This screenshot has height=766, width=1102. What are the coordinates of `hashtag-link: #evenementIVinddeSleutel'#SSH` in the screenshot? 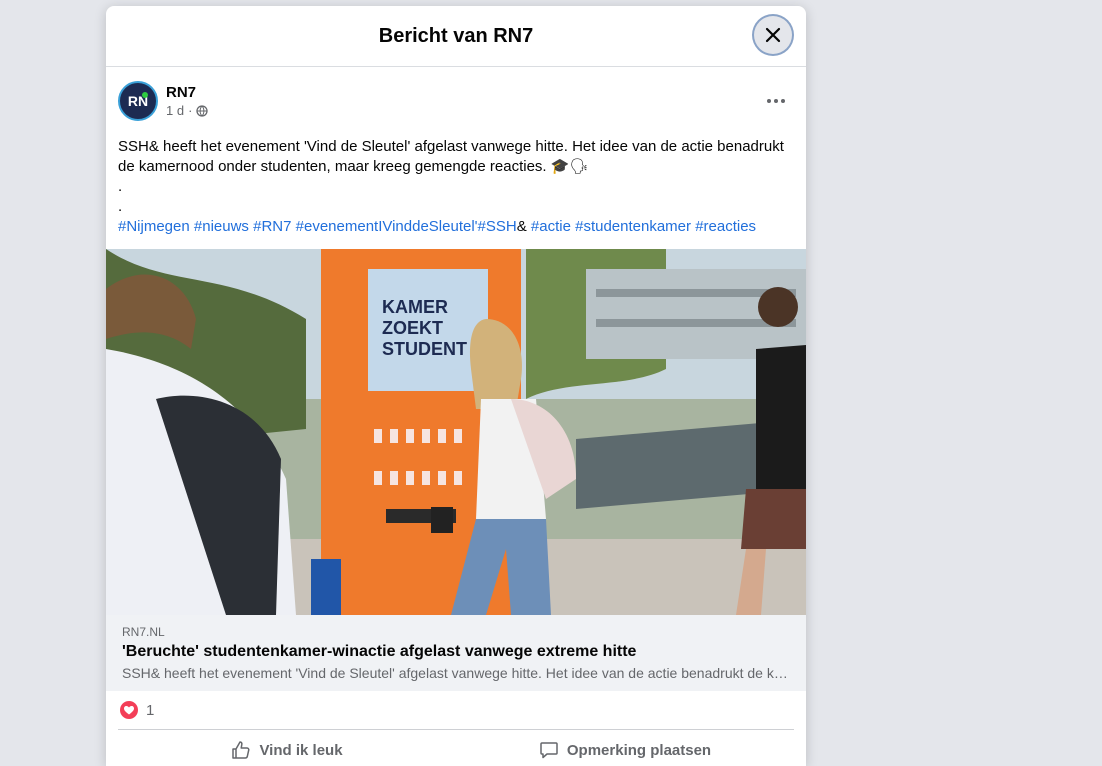 It's located at (406, 226).